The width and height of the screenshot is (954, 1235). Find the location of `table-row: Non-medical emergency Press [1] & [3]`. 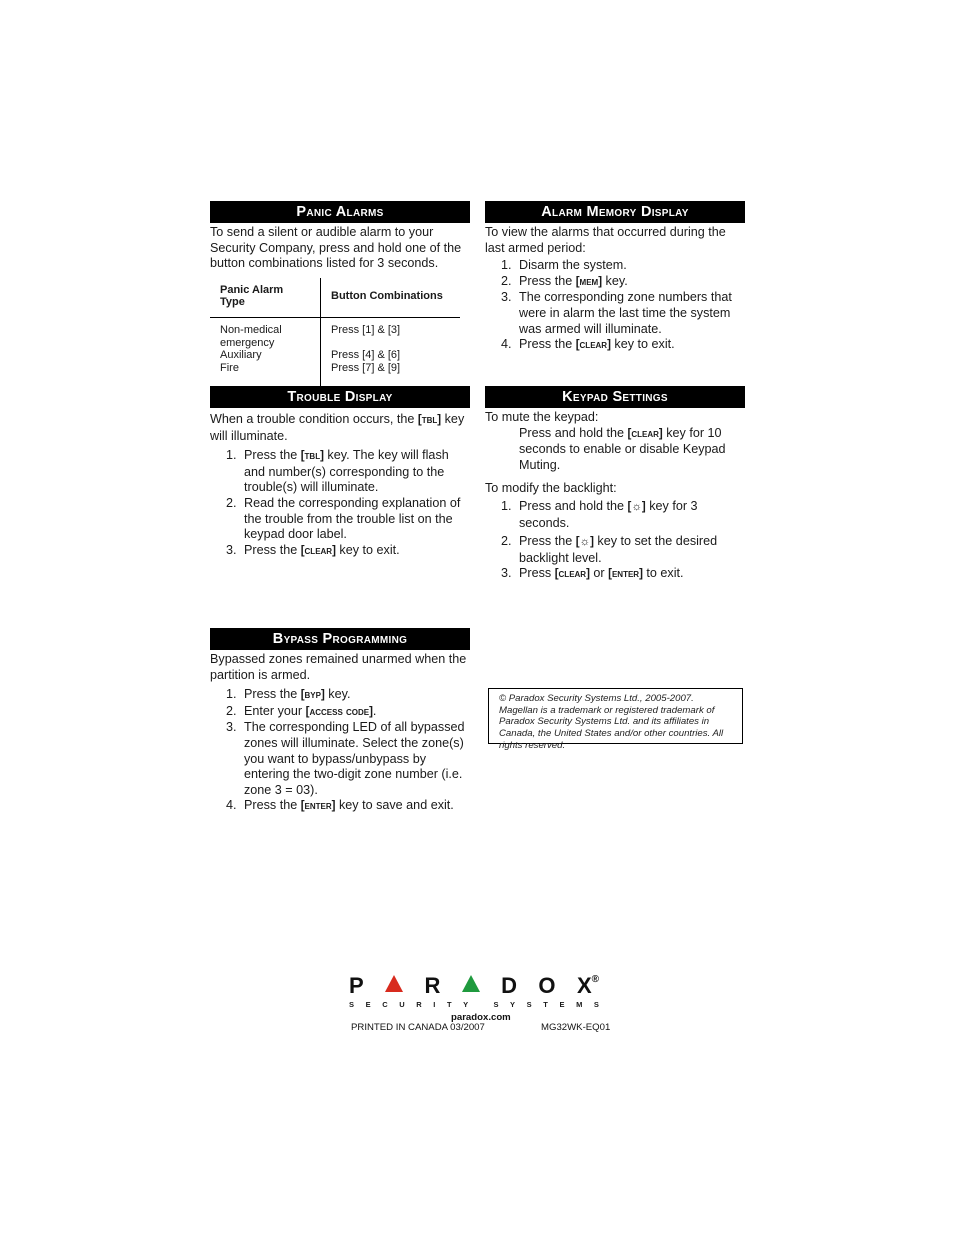

table-row: Non-medical emergency Press [1] & [3] is located at coordinates (335, 333).